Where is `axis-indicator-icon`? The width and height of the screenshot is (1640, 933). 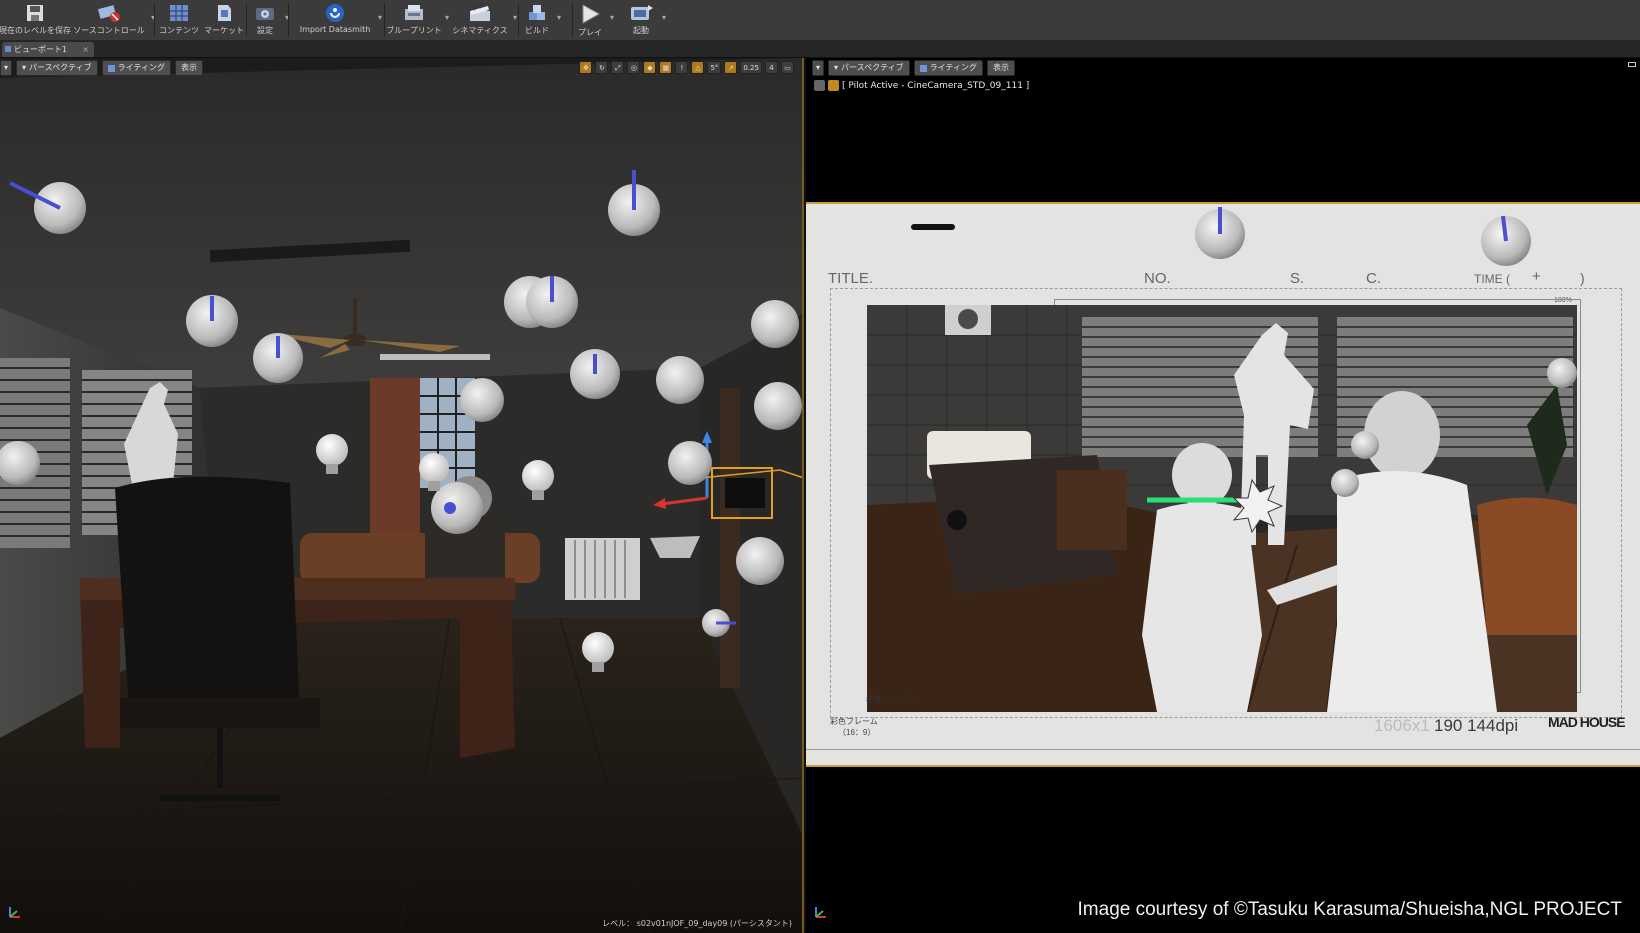
axis-indicator-icon is located at coordinates (821, 913).